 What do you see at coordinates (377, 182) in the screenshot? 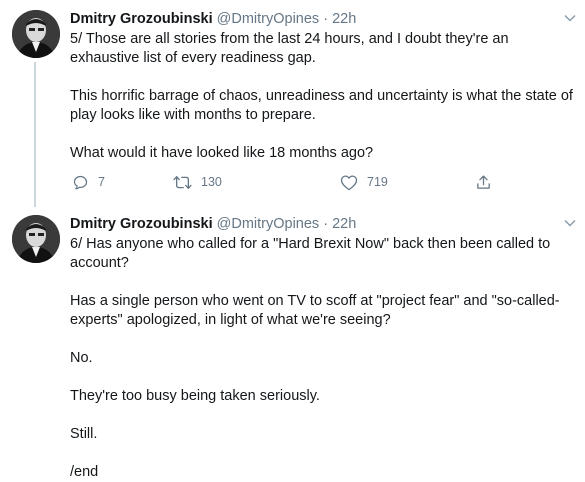
I see `like-count: 719` at bounding box center [377, 182].